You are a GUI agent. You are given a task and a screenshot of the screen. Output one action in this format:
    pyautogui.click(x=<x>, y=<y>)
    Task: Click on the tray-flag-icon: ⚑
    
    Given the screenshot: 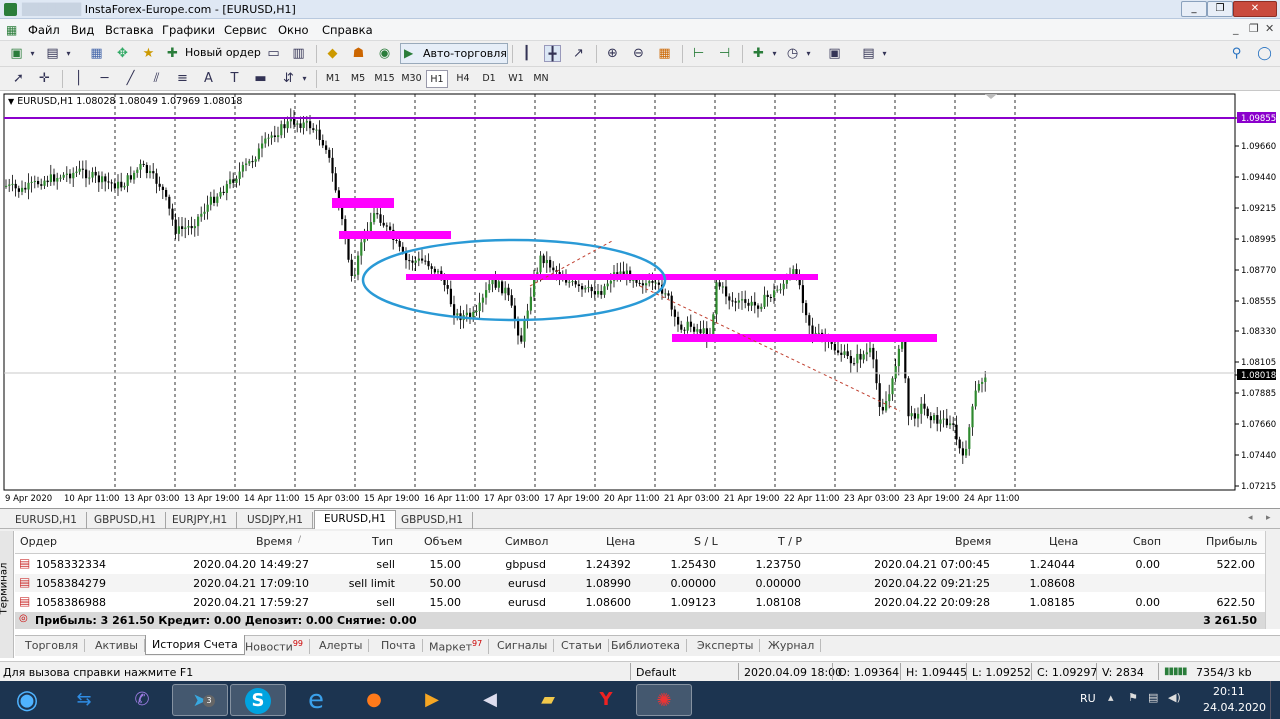 What is the action you would take?
    pyautogui.click(x=1133, y=697)
    